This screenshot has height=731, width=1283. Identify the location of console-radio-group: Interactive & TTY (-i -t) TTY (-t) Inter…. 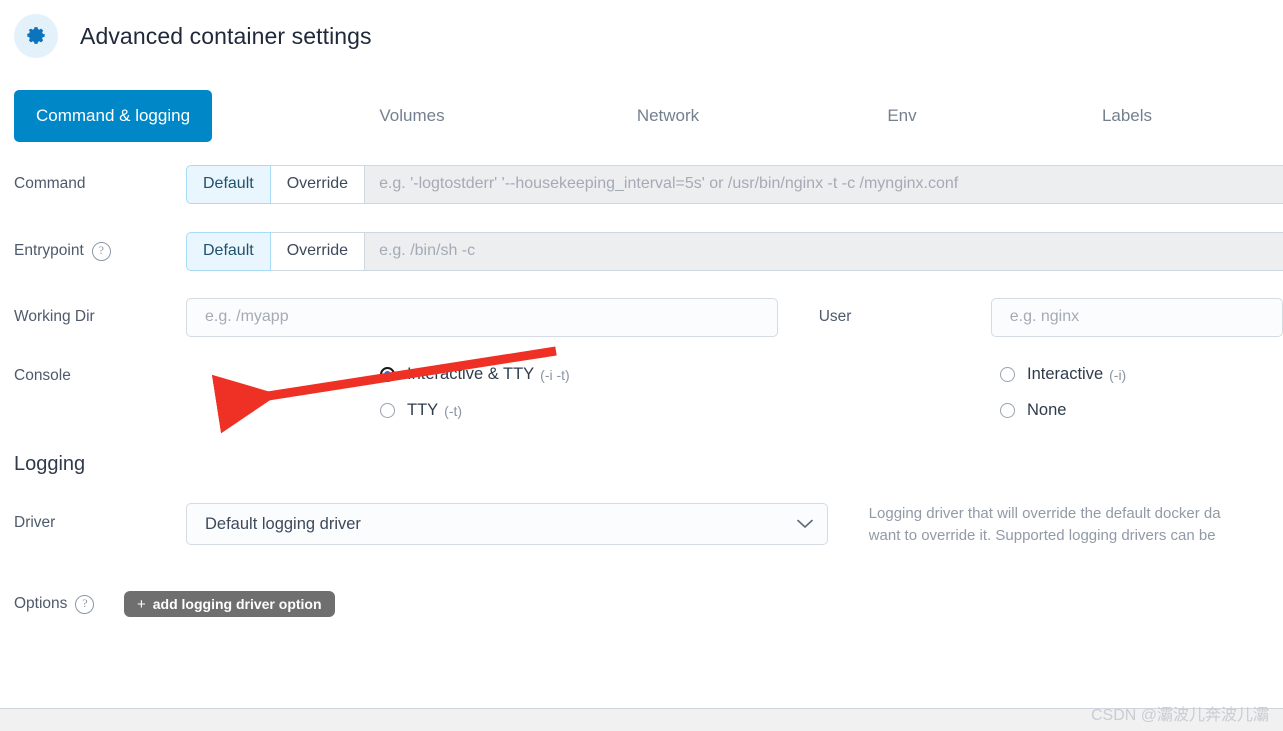
(734, 393).